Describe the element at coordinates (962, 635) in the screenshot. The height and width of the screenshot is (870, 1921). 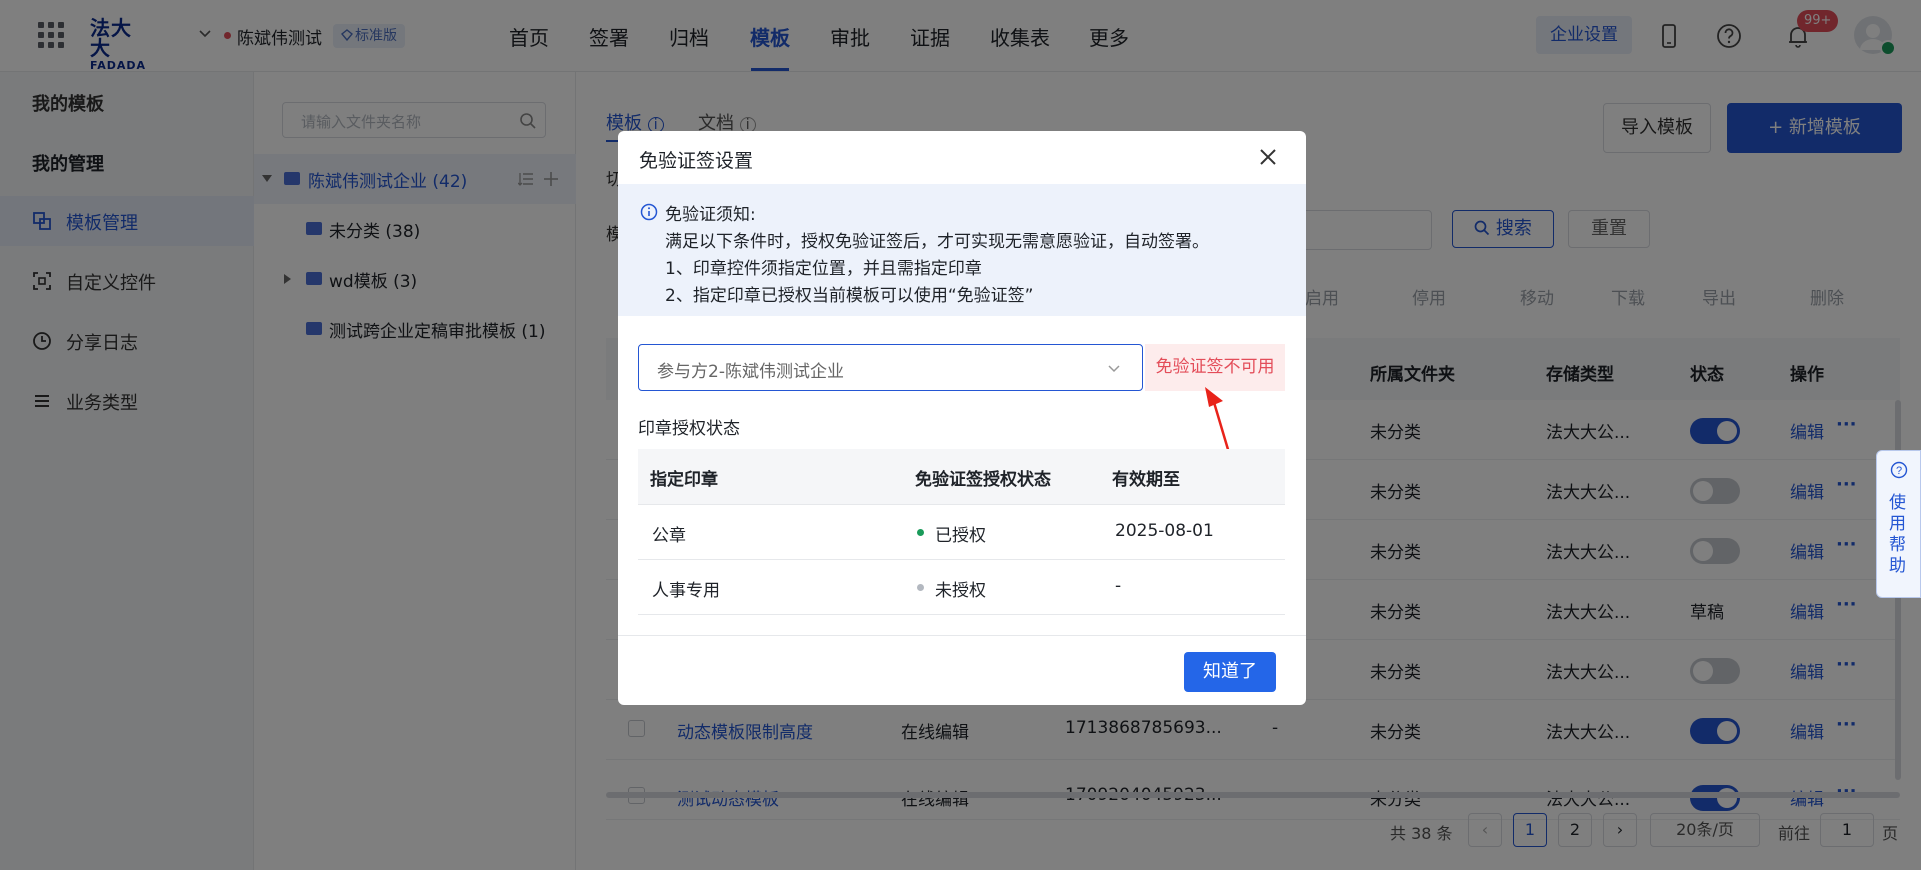
I see `dialog-footer-divider` at that location.